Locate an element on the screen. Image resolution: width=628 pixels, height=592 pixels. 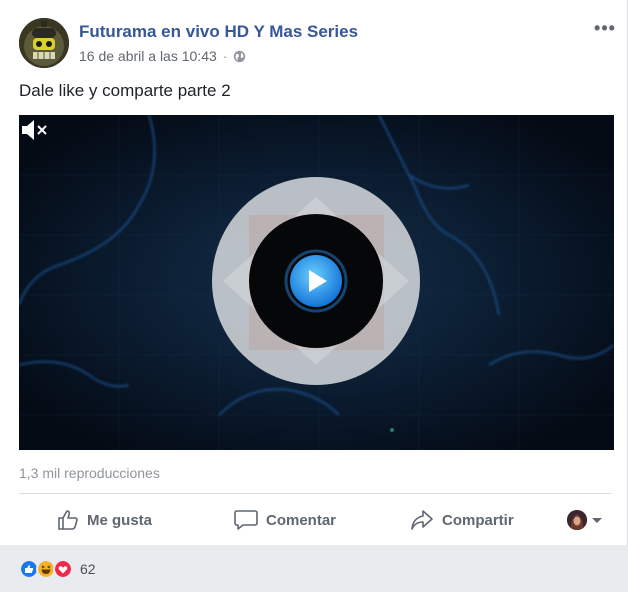
share-button: Compartir is located at coordinates (462, 520).